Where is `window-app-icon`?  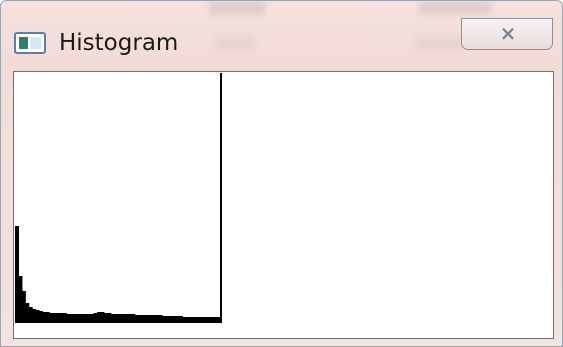 window-app-icon is located at coordinates (30, 43).